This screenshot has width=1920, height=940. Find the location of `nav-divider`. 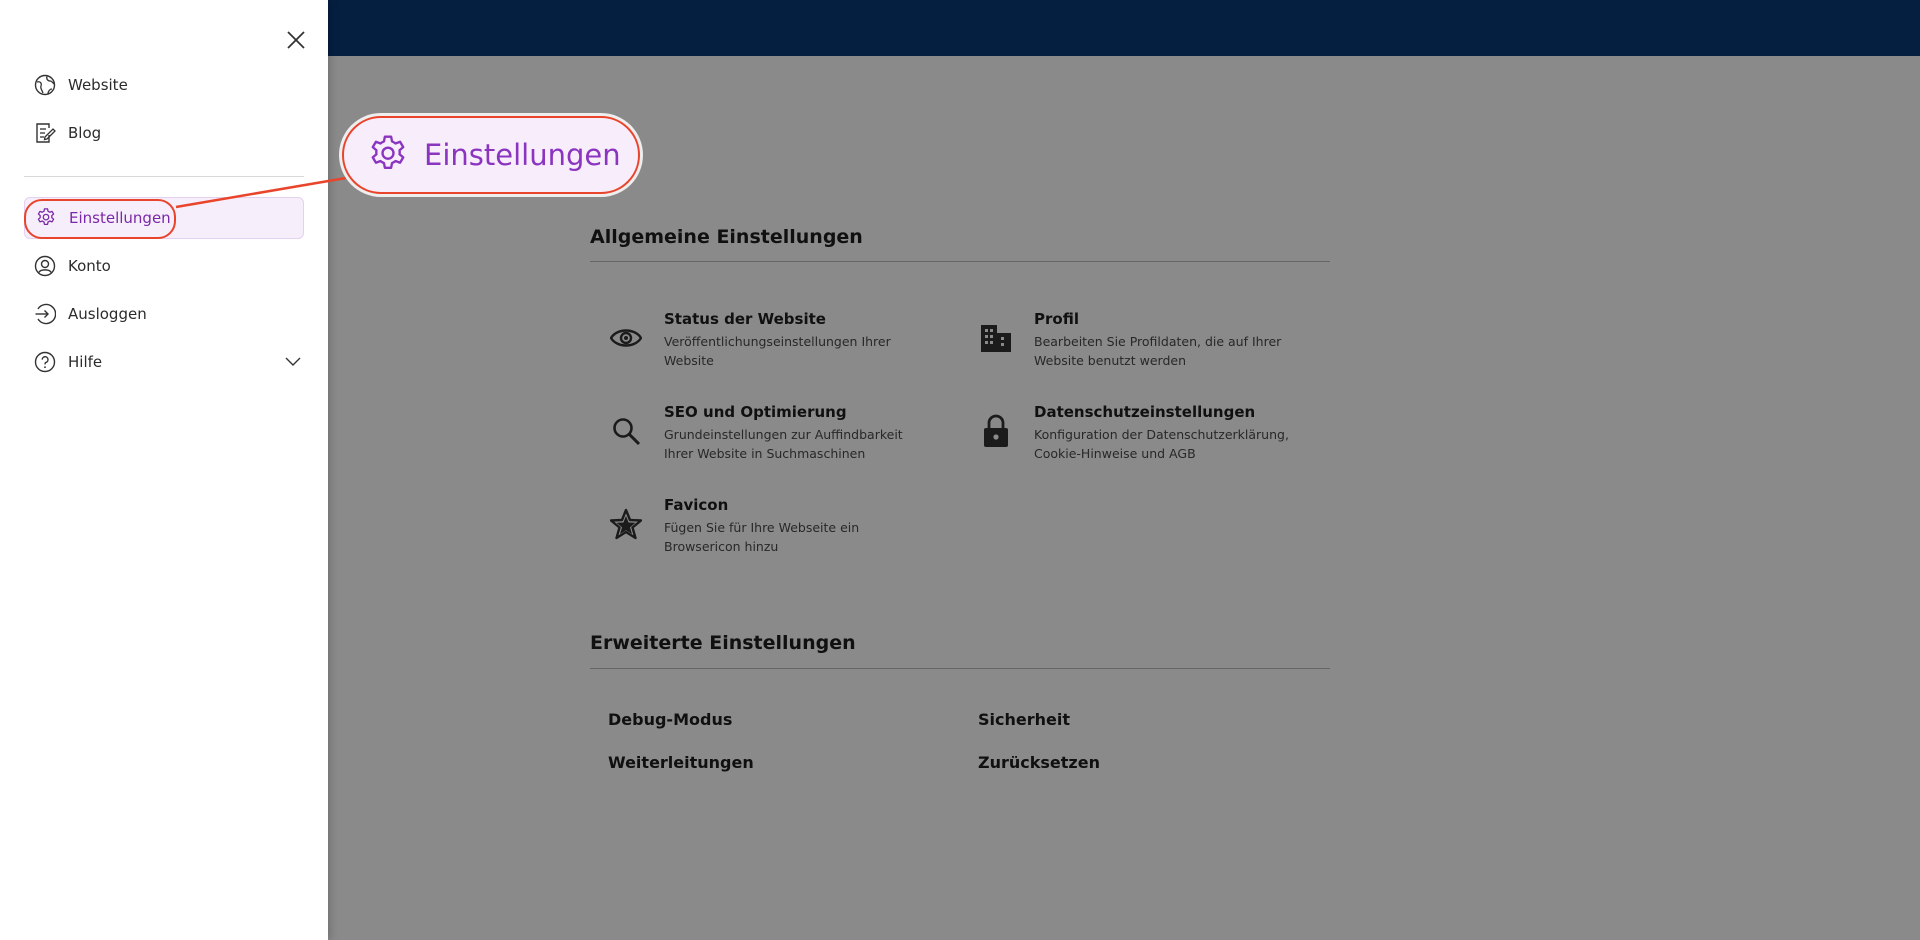

nav-divider is located at coordinates (164, 176).